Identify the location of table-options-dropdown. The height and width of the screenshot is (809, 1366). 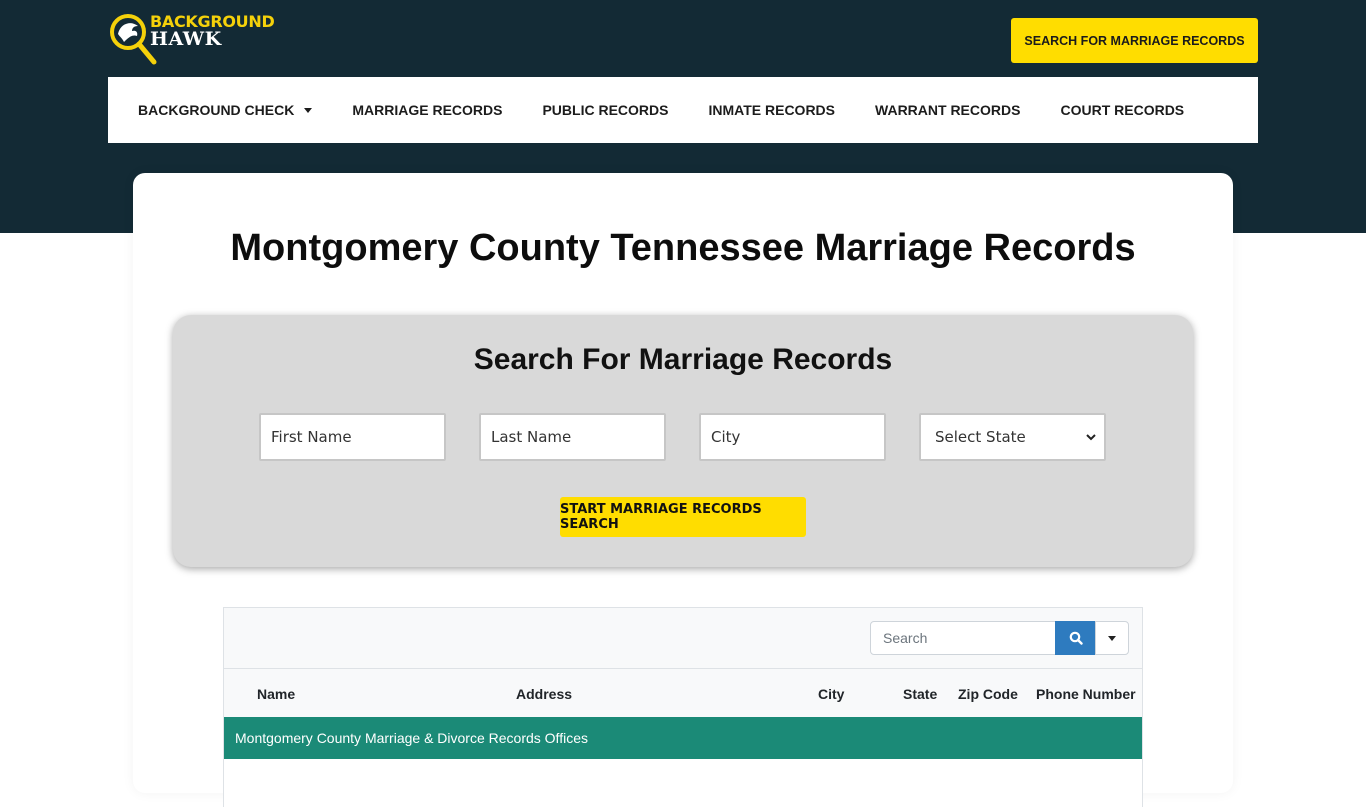
(1112, 638).